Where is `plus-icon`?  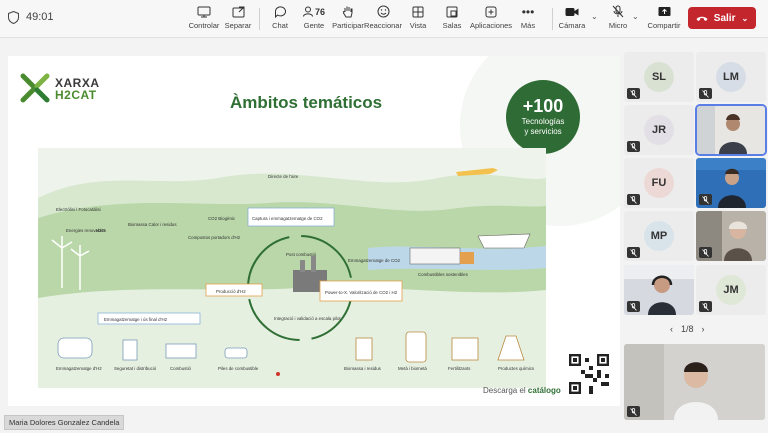
plus-icon is located at coordinates (491, 11).